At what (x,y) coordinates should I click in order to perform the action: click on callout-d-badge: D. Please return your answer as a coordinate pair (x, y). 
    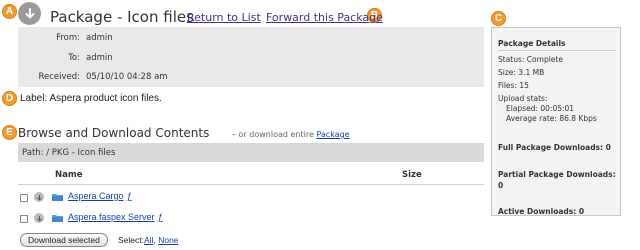
    Looking at the image, I should click on (9, 98).